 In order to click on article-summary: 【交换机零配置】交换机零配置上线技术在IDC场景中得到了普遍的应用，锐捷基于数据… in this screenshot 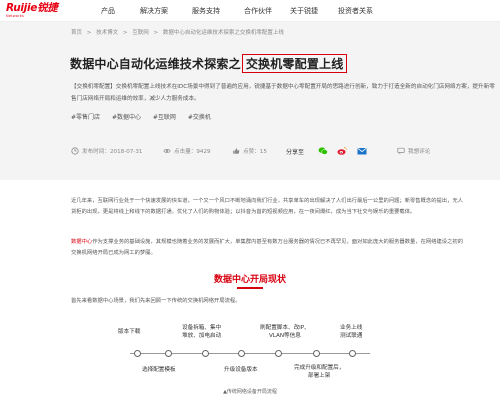, I will do `click(283, 93)`.